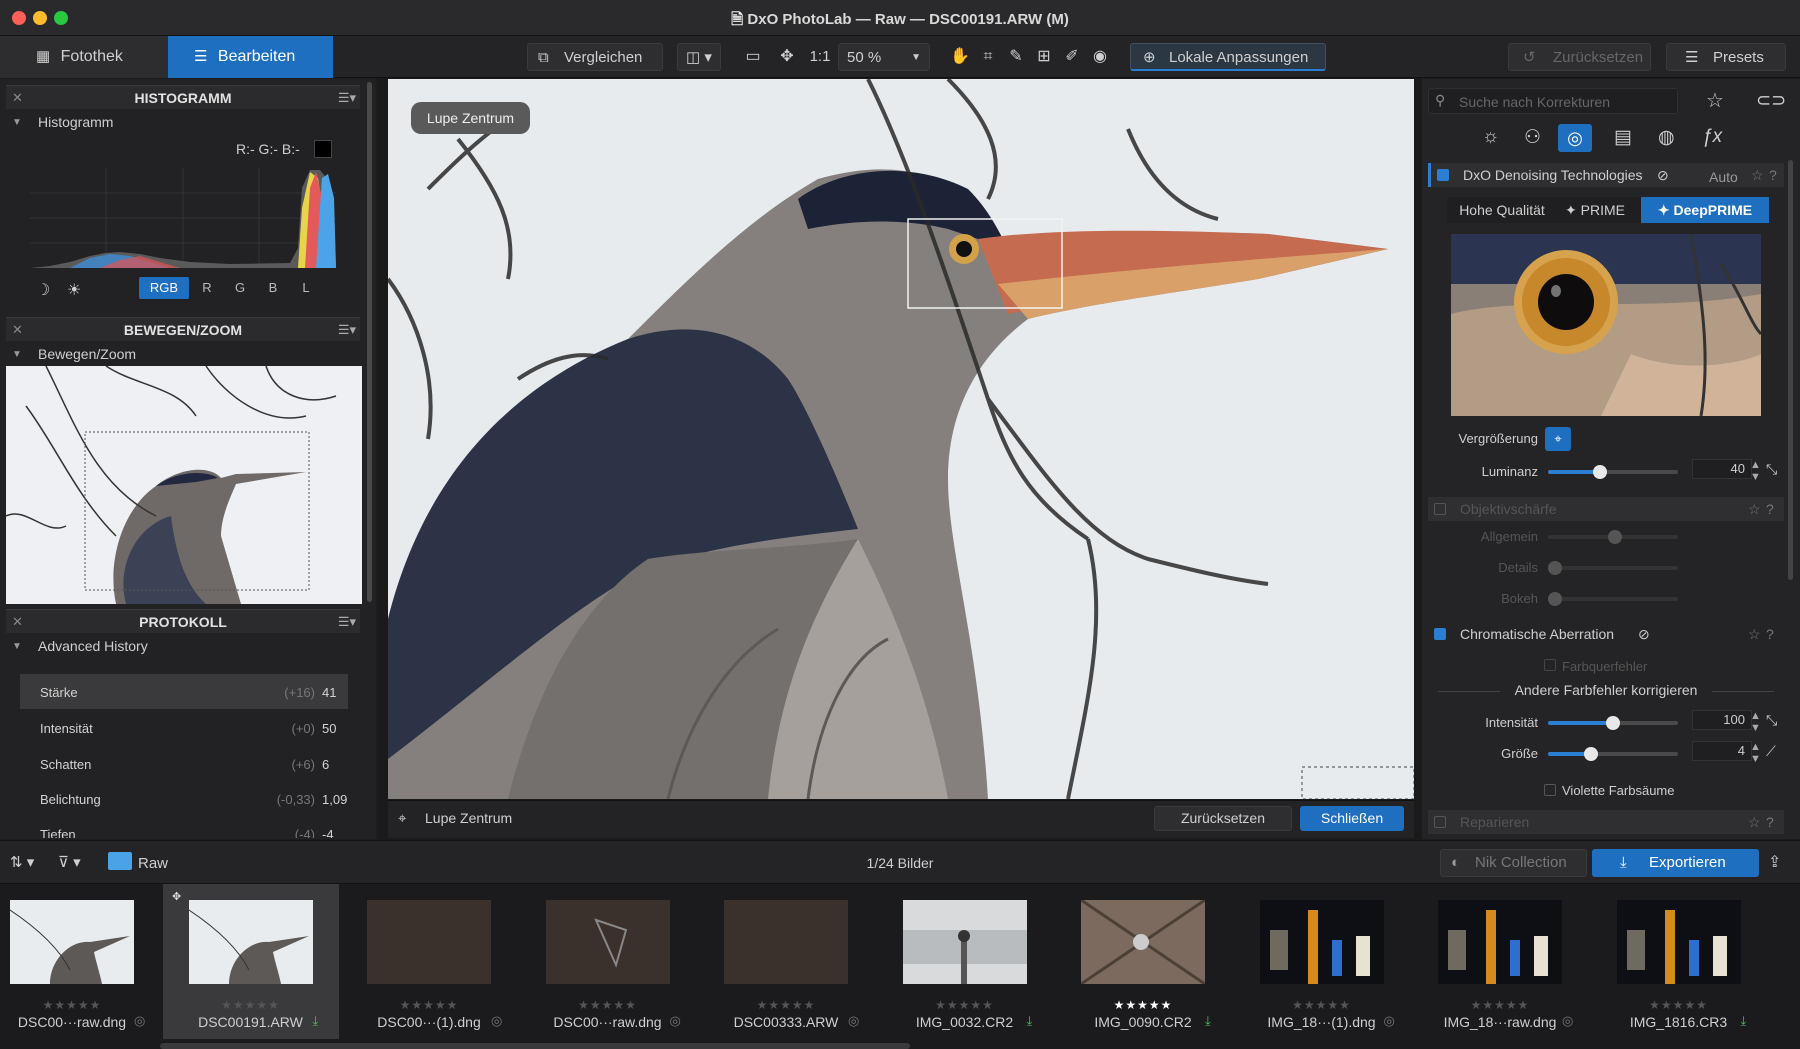 The height and width of the screenshot is (1049, 1800). Describe the element at coordinates (84, 57) in the screenshot. I see `tab-library: ▦ Fotothek` at that location.